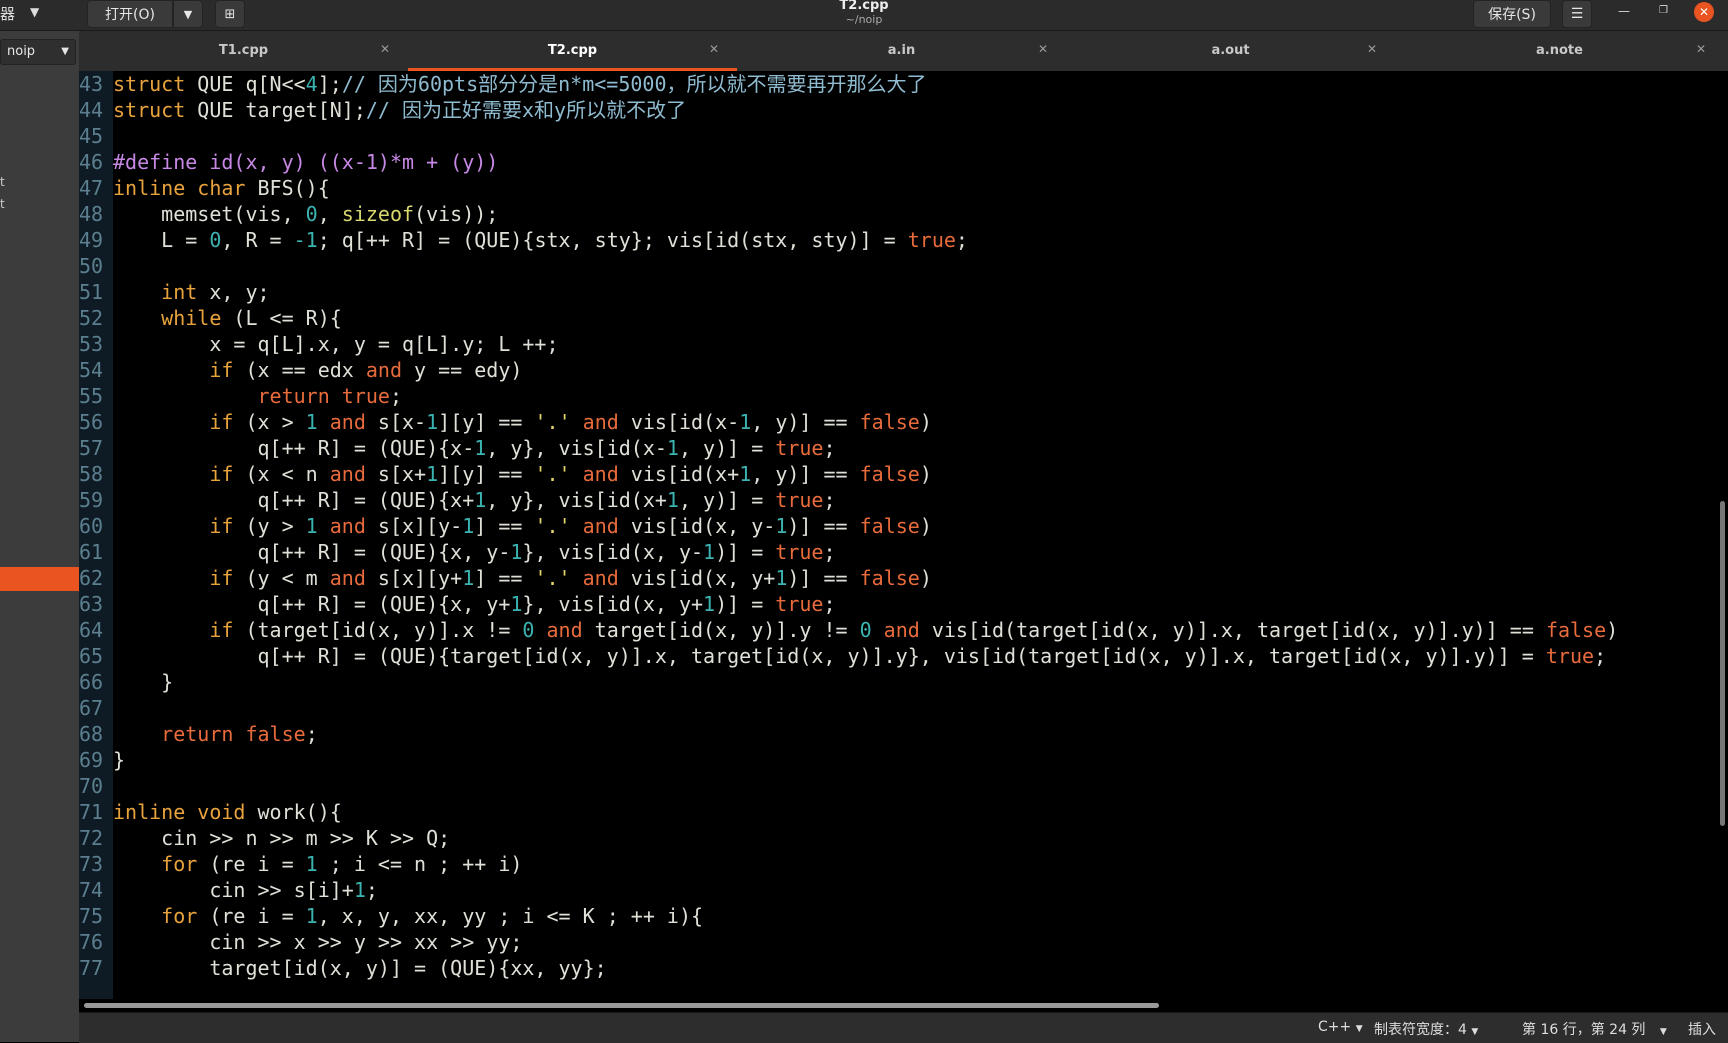 This screenshot has width=1728, height=1043. Describe the element at coordinates (91, 500) in the screenshot. I see `line-number: 59` at that location.